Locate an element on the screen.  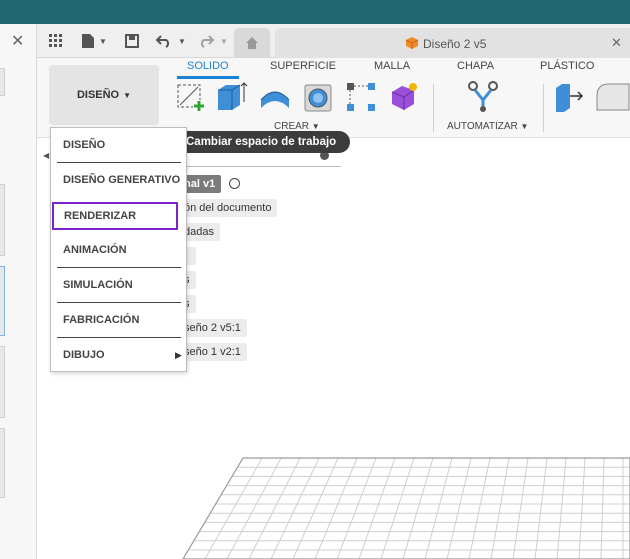
browser-item: nal v1 is located at coordinates (202, 184).